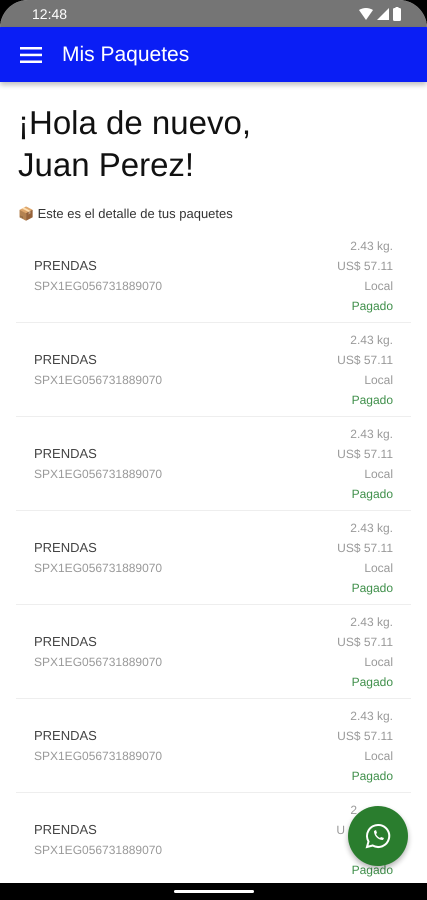 This screenshot has width=427, height=900. I want to click on clock: 12:48, so click(50, 14).